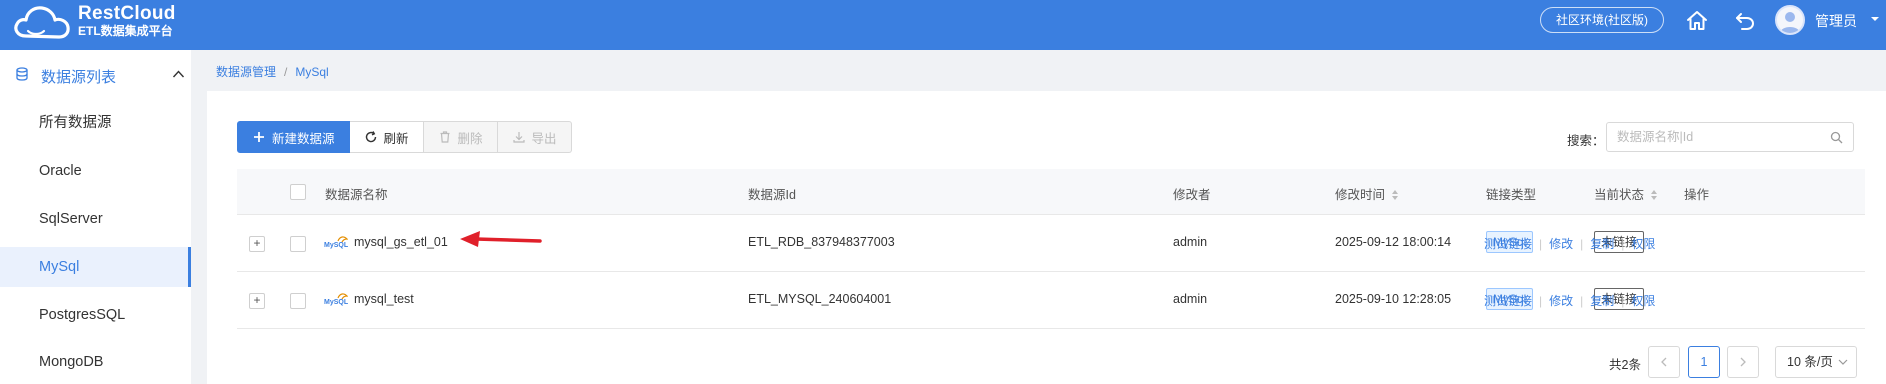 The height and width of the screenshot is (384, 1886). What do you see at coordinates (178, 74) in the screenshot?
I see `chevron-up-icon` at bounding box center [178, 74].